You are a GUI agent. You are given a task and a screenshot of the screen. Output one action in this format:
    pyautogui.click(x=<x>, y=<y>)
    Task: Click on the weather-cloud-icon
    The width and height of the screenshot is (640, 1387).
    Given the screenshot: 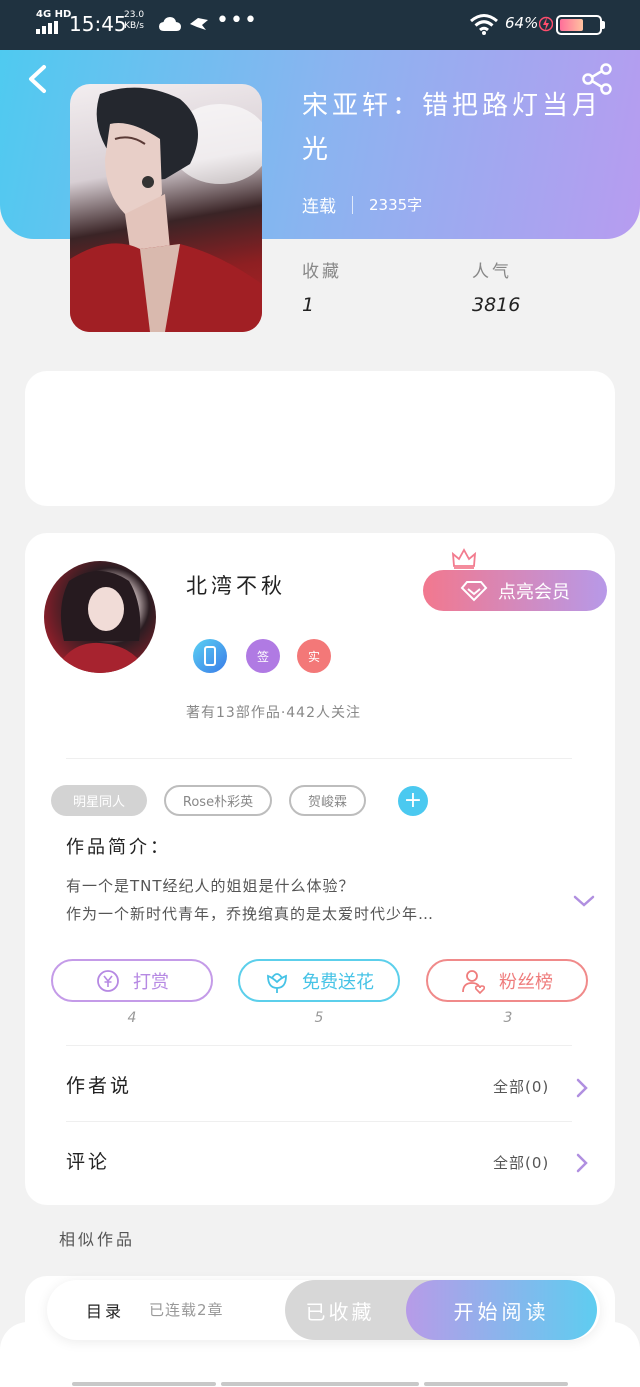 What is the action you would take?
    pyautogui.click(x=170, y=24)
    